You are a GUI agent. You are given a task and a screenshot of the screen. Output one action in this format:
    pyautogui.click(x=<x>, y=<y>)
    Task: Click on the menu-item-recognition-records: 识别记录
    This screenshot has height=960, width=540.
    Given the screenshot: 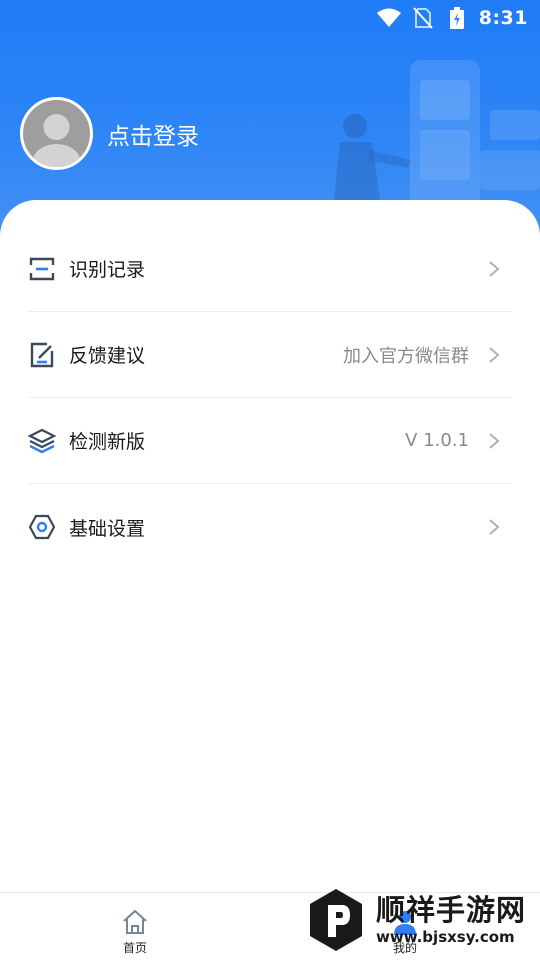 What is the action you would take?
    pyautogui.click(x=270, y=269)
    